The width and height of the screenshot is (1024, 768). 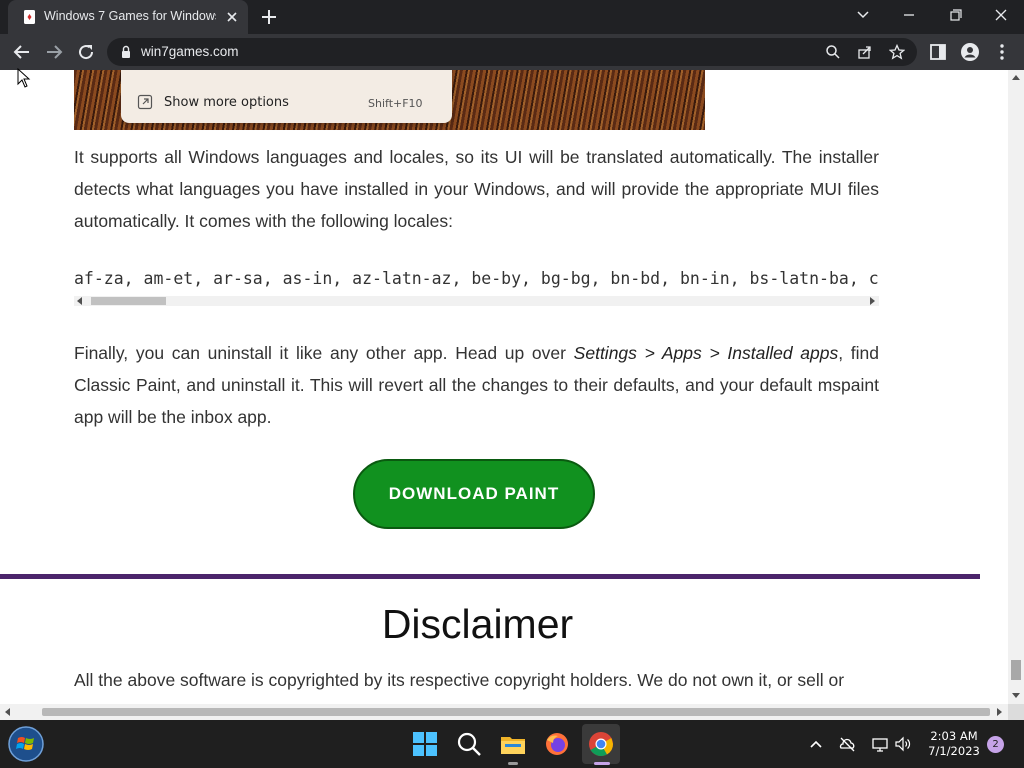 I want to click on side-panel-icon, so click(x=938, y=52).